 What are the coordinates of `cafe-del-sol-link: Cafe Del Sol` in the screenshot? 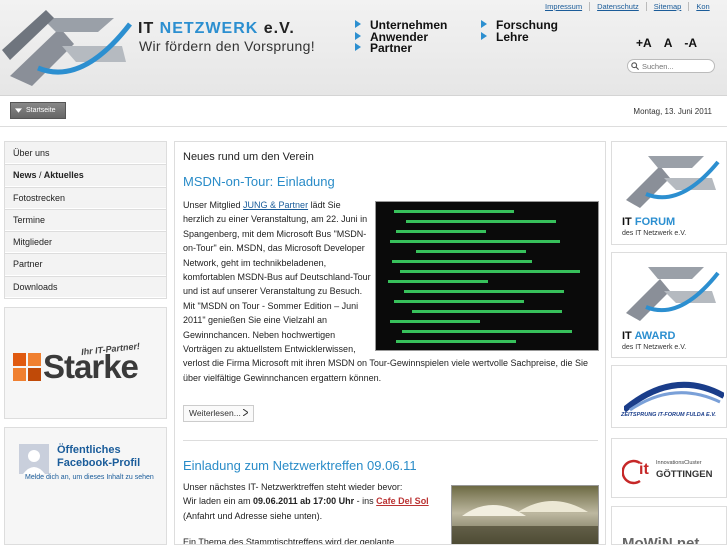 It's located at (402, 501).